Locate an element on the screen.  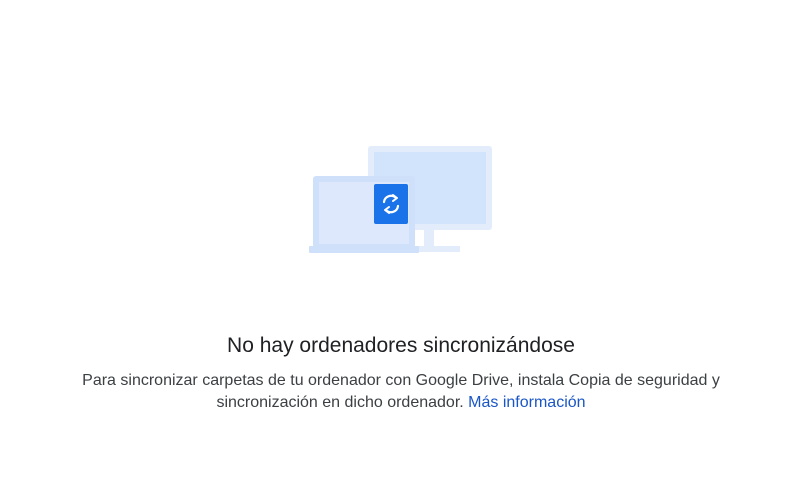
computers-sync-icon is located at coordinates (400, 200).